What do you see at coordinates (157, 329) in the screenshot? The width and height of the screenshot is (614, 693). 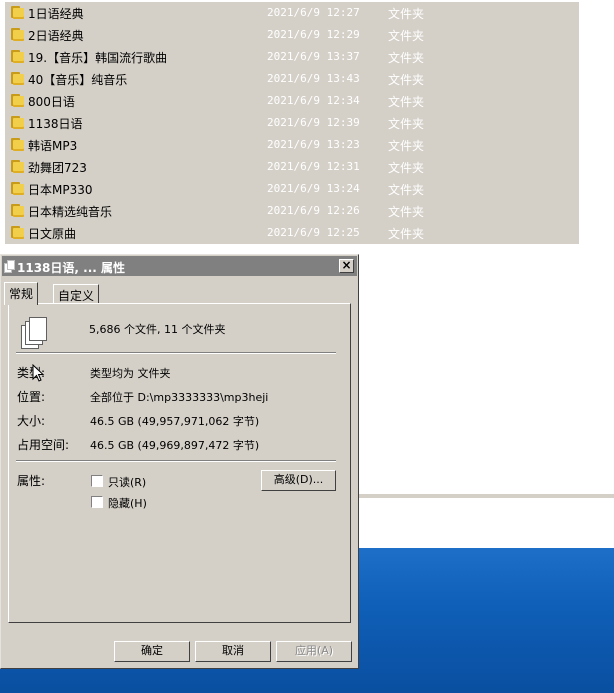 I see `selection-summary: 5,686 个文件, 11 个文件夹` at bounding box center [157, 329].